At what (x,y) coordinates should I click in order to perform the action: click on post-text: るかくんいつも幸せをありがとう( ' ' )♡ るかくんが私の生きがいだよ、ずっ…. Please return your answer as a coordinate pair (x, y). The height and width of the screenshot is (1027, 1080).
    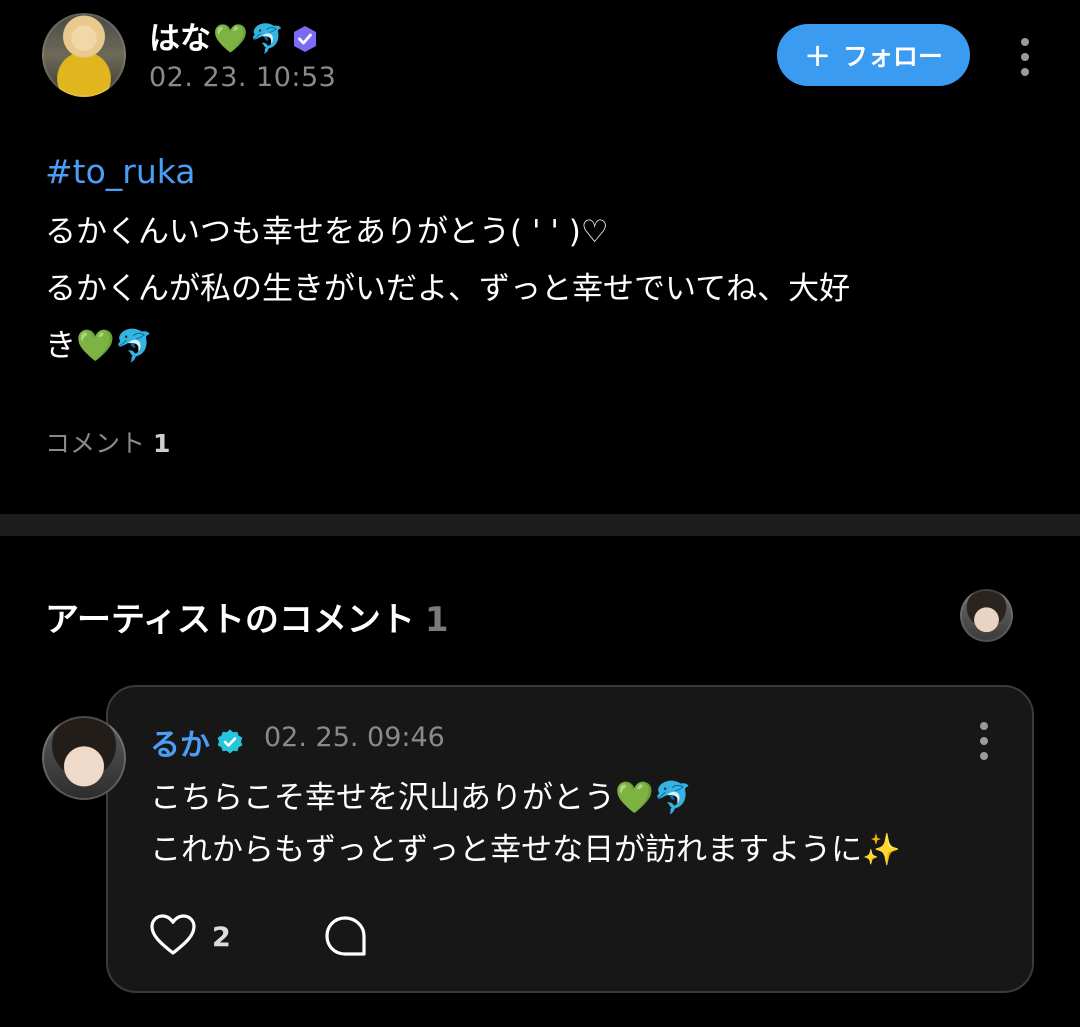
    Looking at the image, I should click on (448, 289).